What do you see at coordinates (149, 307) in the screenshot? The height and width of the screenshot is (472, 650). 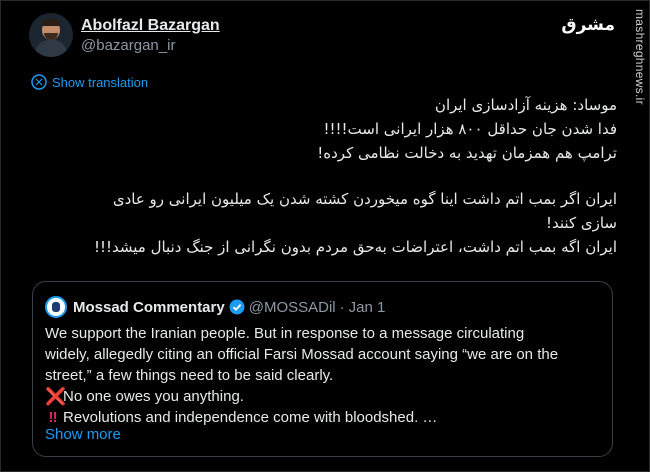 I see `quote-author-name: Mossad Commentary` at bounding box center [149, 307].